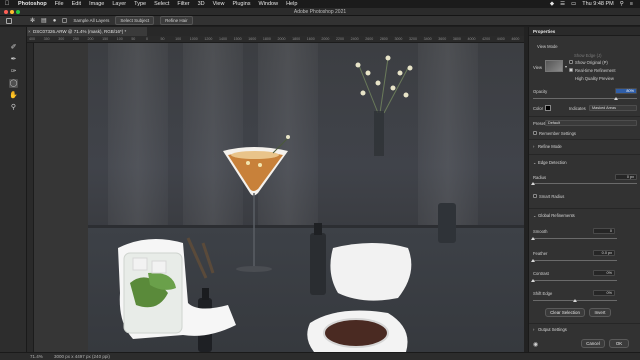 The image size is (640, 360). Describe the element at coordinates (18, 12) in the screenshot. I see `zoom-window-button` at that location.